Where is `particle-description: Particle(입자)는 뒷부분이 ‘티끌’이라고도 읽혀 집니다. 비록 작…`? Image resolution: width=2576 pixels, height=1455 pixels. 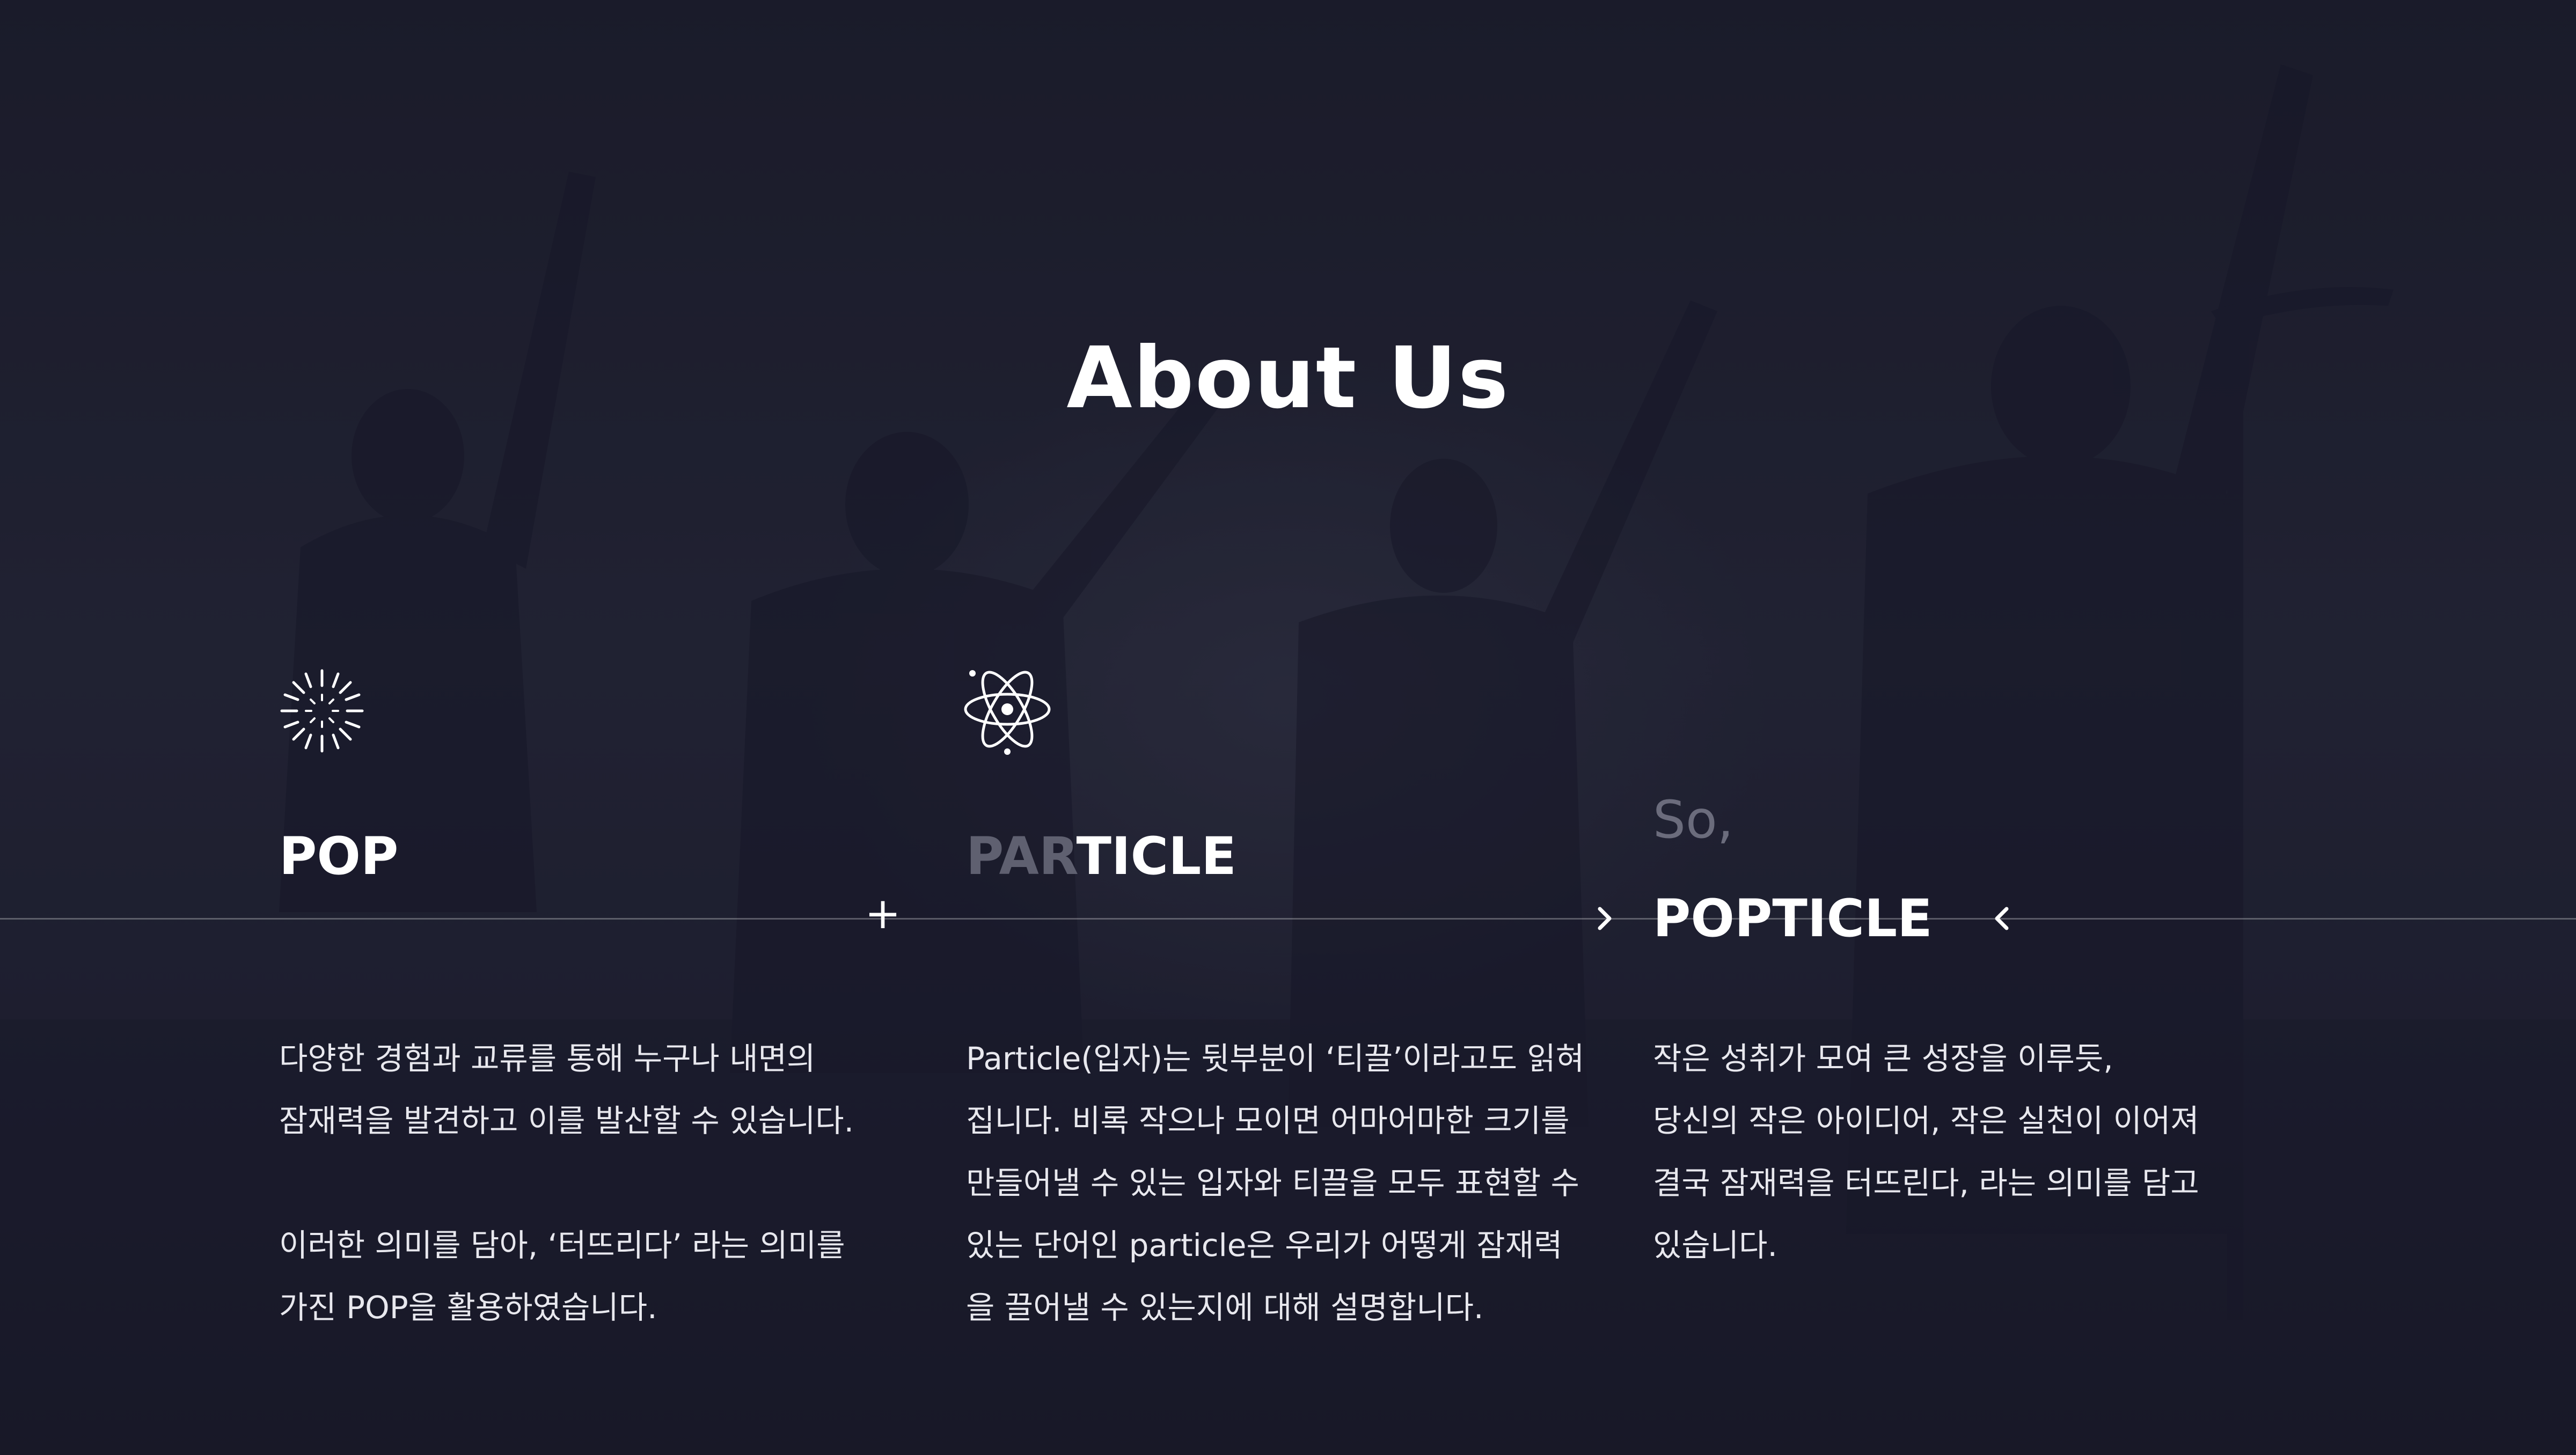 particle-description: Particle(입자)는 뒷부분이 ‘티끌’이라고도 읽혀 집니다. 비록 작… is located at coordinates (1275, 1183).